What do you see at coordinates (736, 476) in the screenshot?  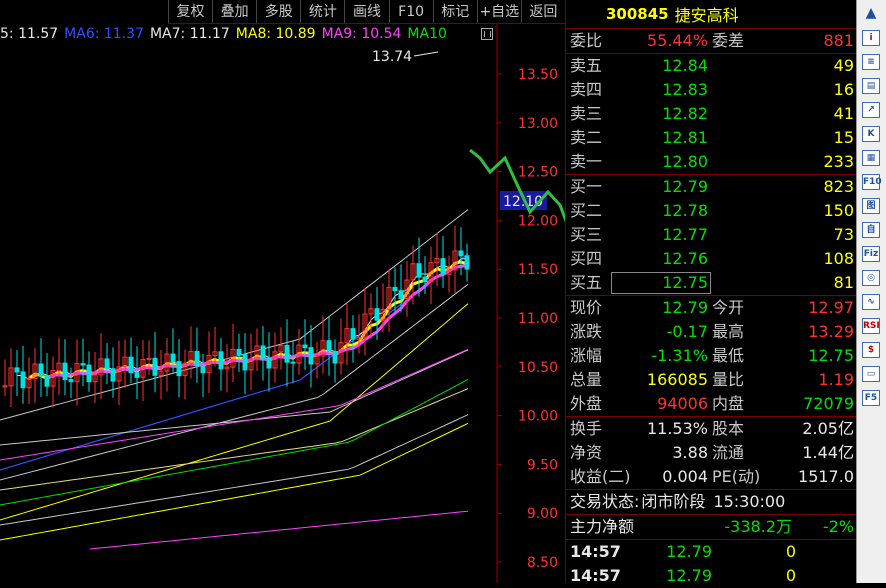 I see `fundamental-label: PE(动)` at bounding box center [736, 476].